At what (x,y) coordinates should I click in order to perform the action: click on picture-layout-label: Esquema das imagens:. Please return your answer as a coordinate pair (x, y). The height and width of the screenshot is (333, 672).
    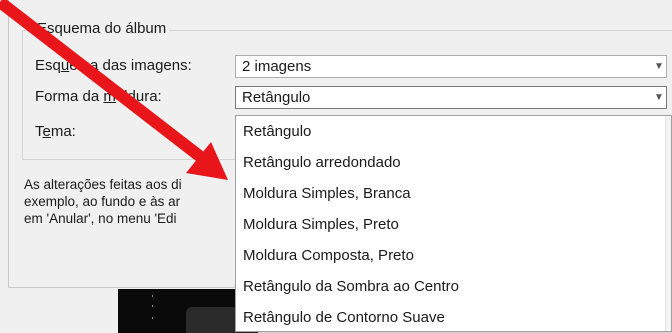
    Looking at the image, I should click on (113, 65).